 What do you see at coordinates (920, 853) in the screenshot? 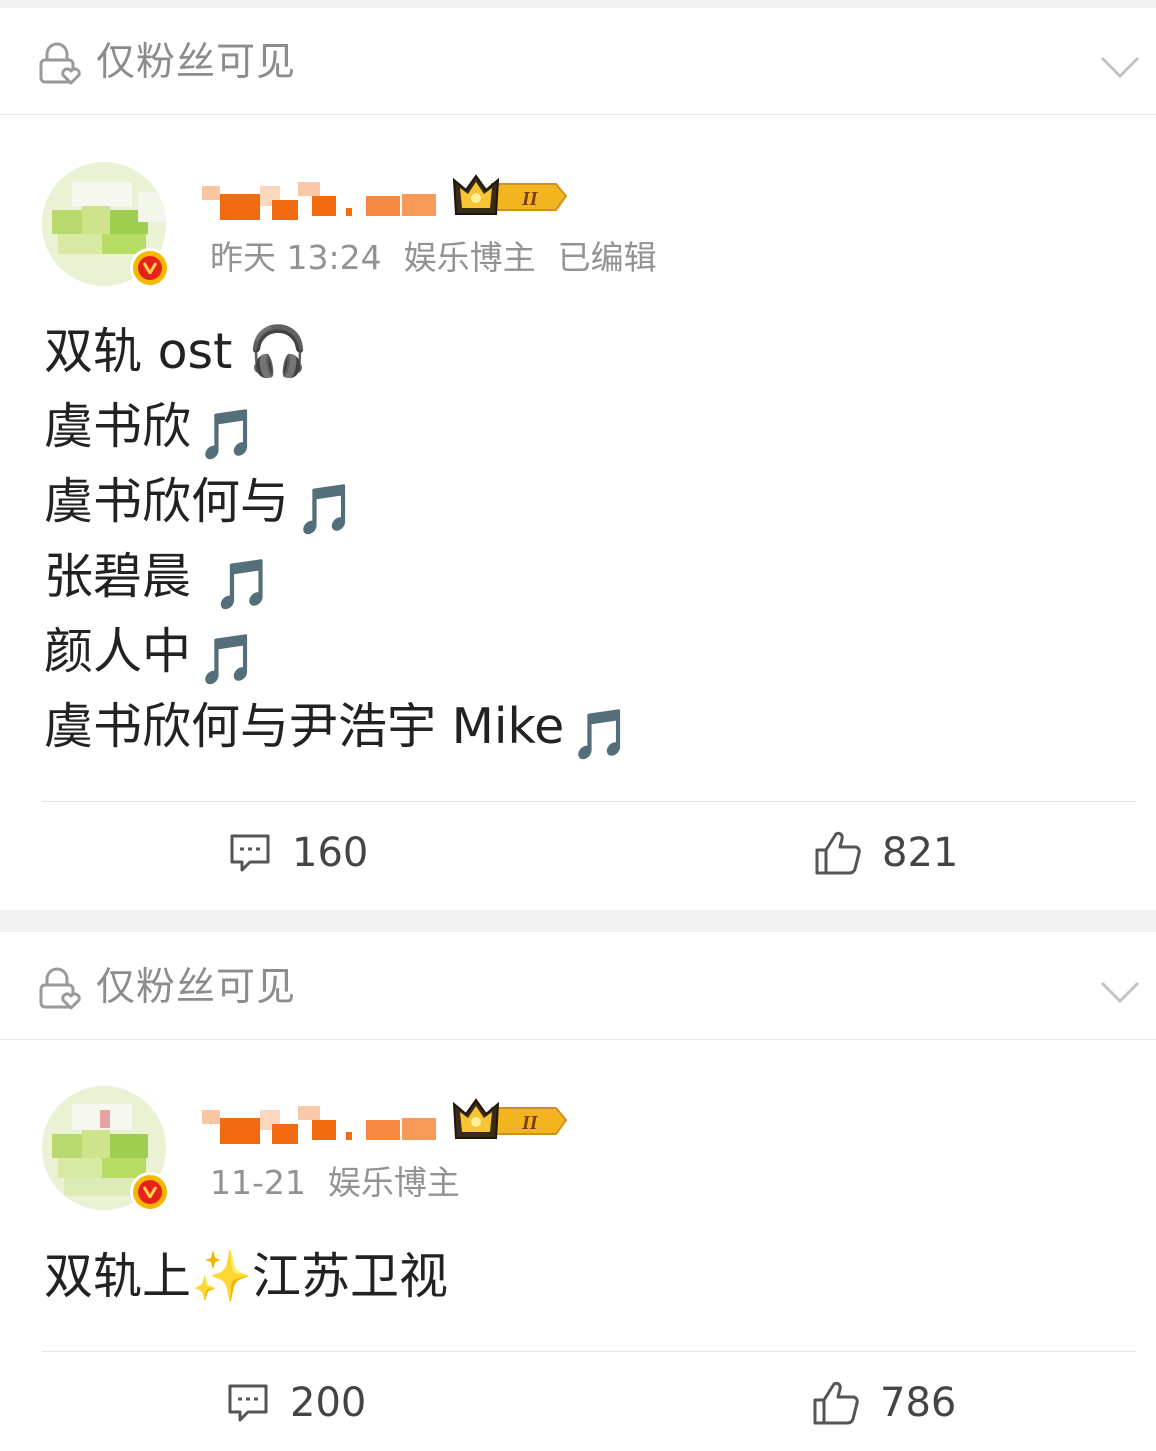
I see `like-count: 821` at bounding box center [920, 853].